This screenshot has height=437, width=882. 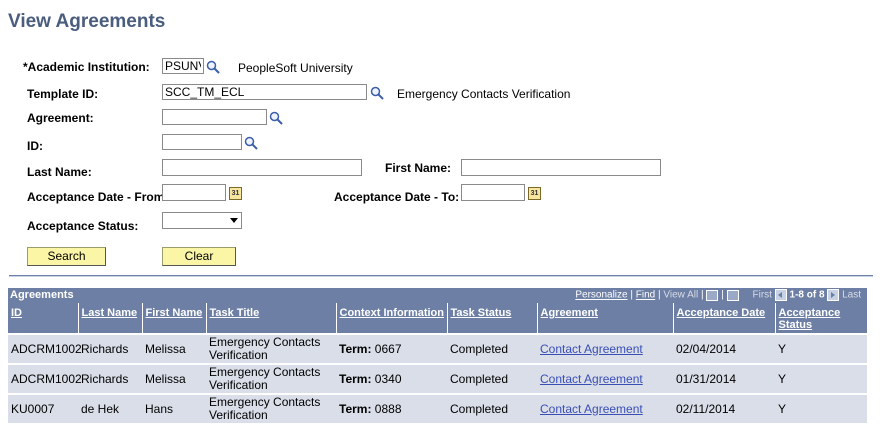 I want to click on date-from-calendar-icon: 31, so click(x=235, y=193).